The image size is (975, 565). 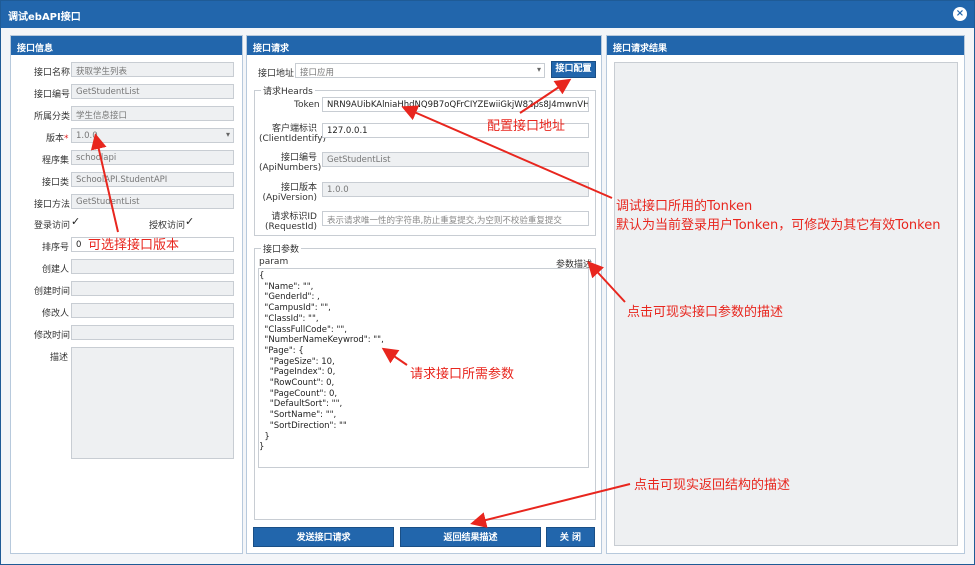 I want to click on login-access-label: 登录访问, so click(x=52, y=226).